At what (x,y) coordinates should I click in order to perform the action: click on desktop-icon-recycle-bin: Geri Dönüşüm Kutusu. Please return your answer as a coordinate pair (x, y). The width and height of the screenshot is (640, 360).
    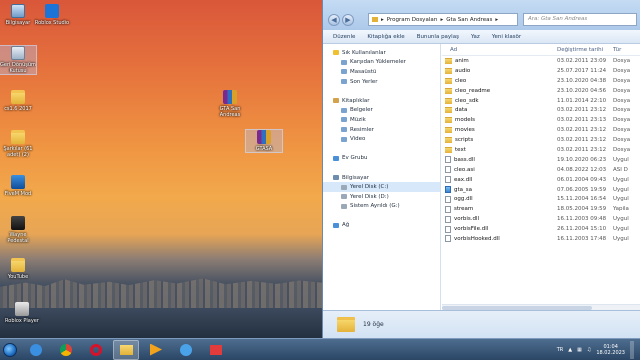
    Looking at the image, I should click on (18, 60).